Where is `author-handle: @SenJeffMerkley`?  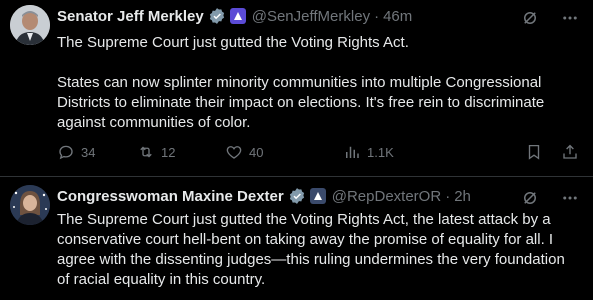 author-handle: @SenJeffMerkley is located at coordinates (311, 16).